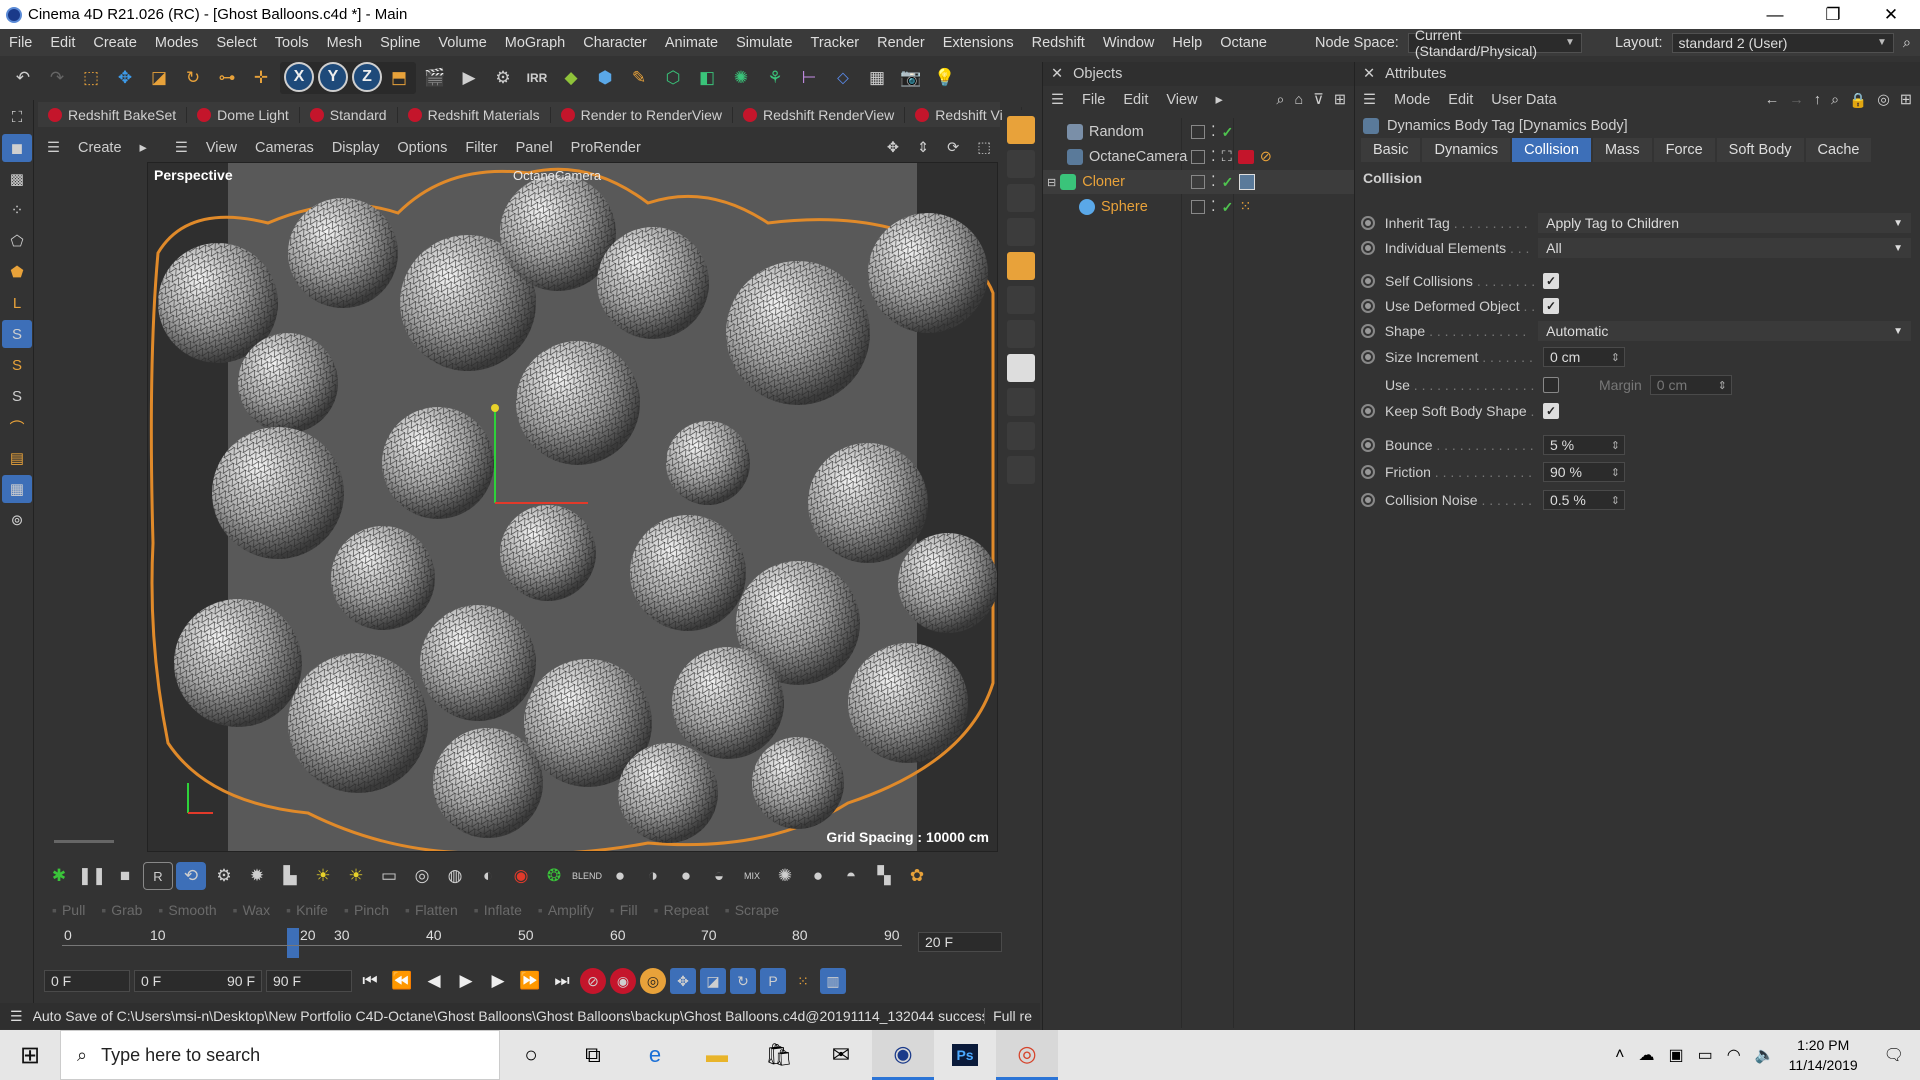 Image resolution: width=1920 pixels, height=1080 pixels. What do you see at coordinates (773, 981) in the screenshot?
I see `key-parameter-icon: P` at bounding box center [773, 981].